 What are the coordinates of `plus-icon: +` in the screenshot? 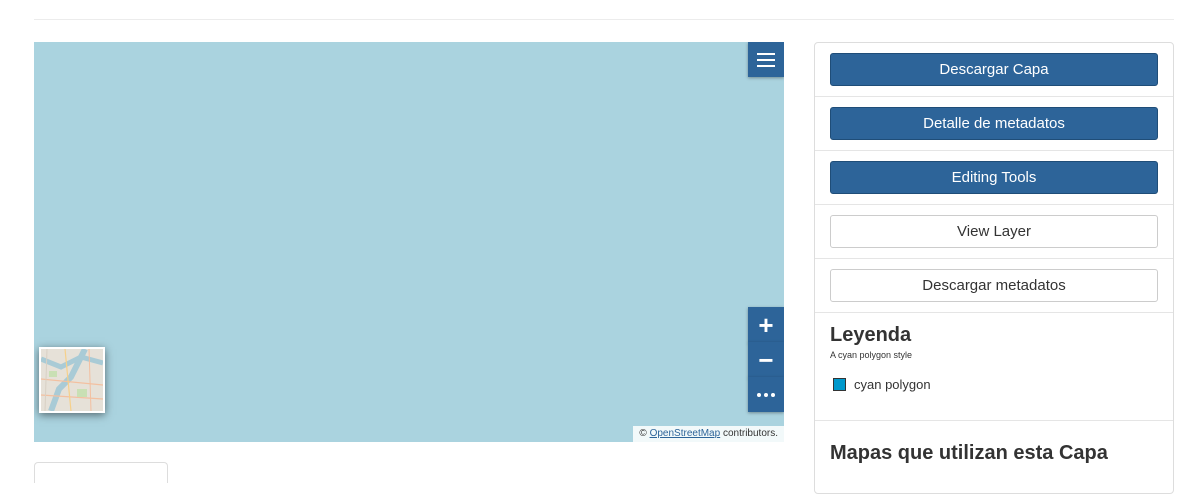 It's located at (766, 324).